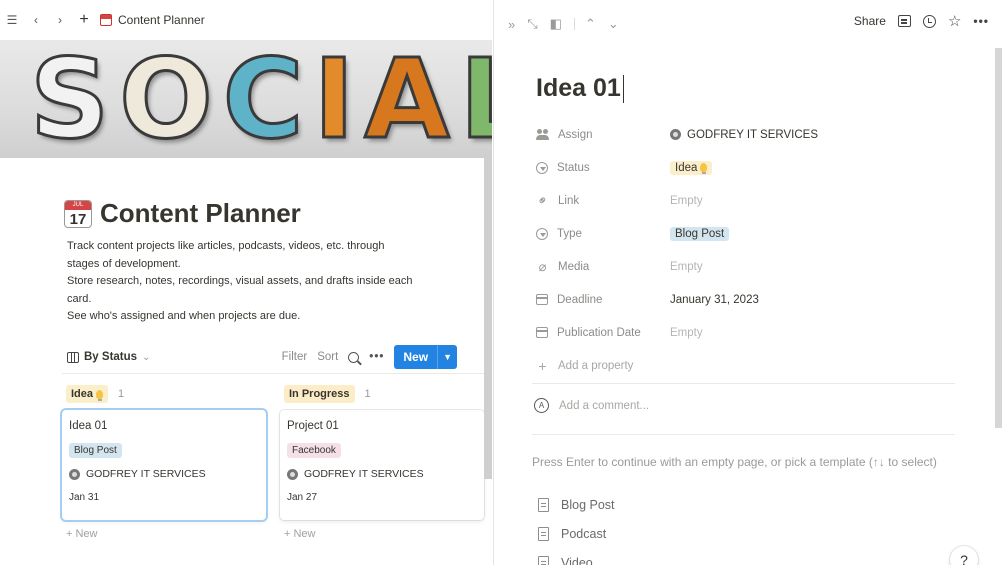 This screenshot has height=565, width=1005. I want to click on sort-button: Sort, so click(327, 357).